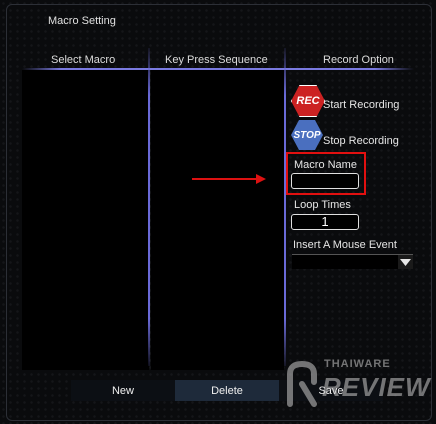  I want to click on delete-button: Delete, so click(227, 390).